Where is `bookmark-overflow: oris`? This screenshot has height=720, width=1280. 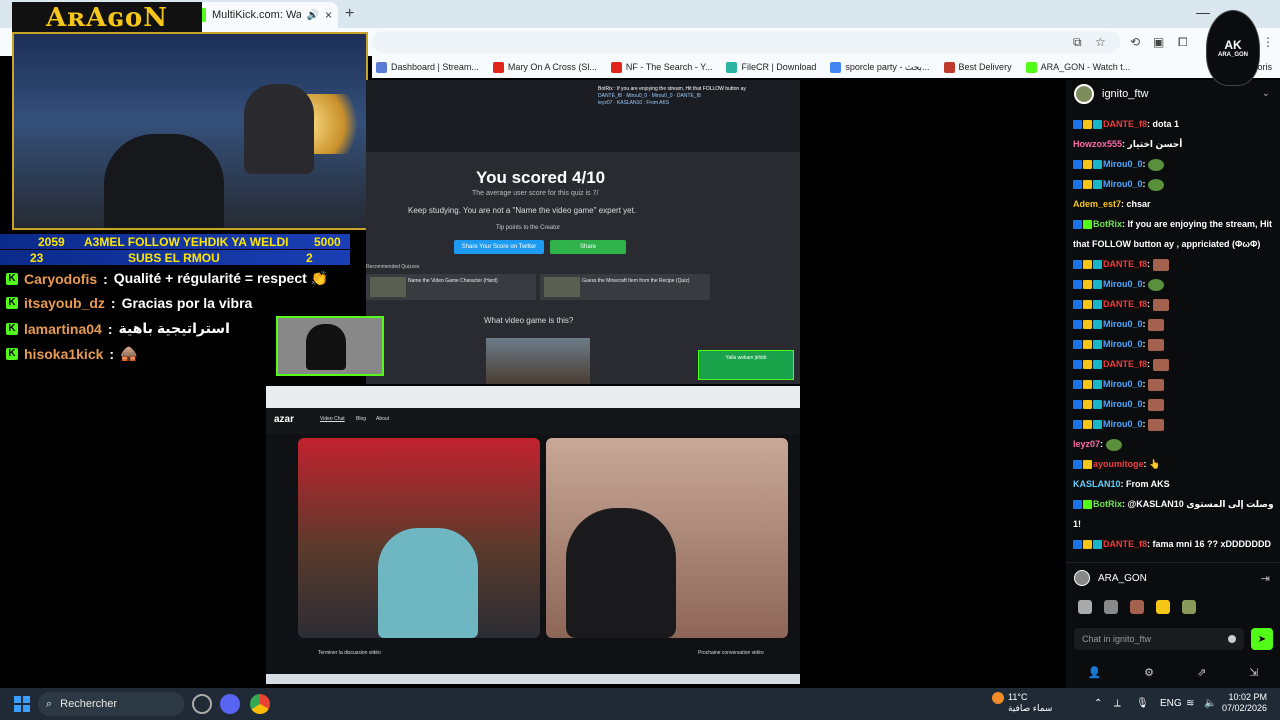 bookmark-overflow: oris is located at coordinates (1268, 67).